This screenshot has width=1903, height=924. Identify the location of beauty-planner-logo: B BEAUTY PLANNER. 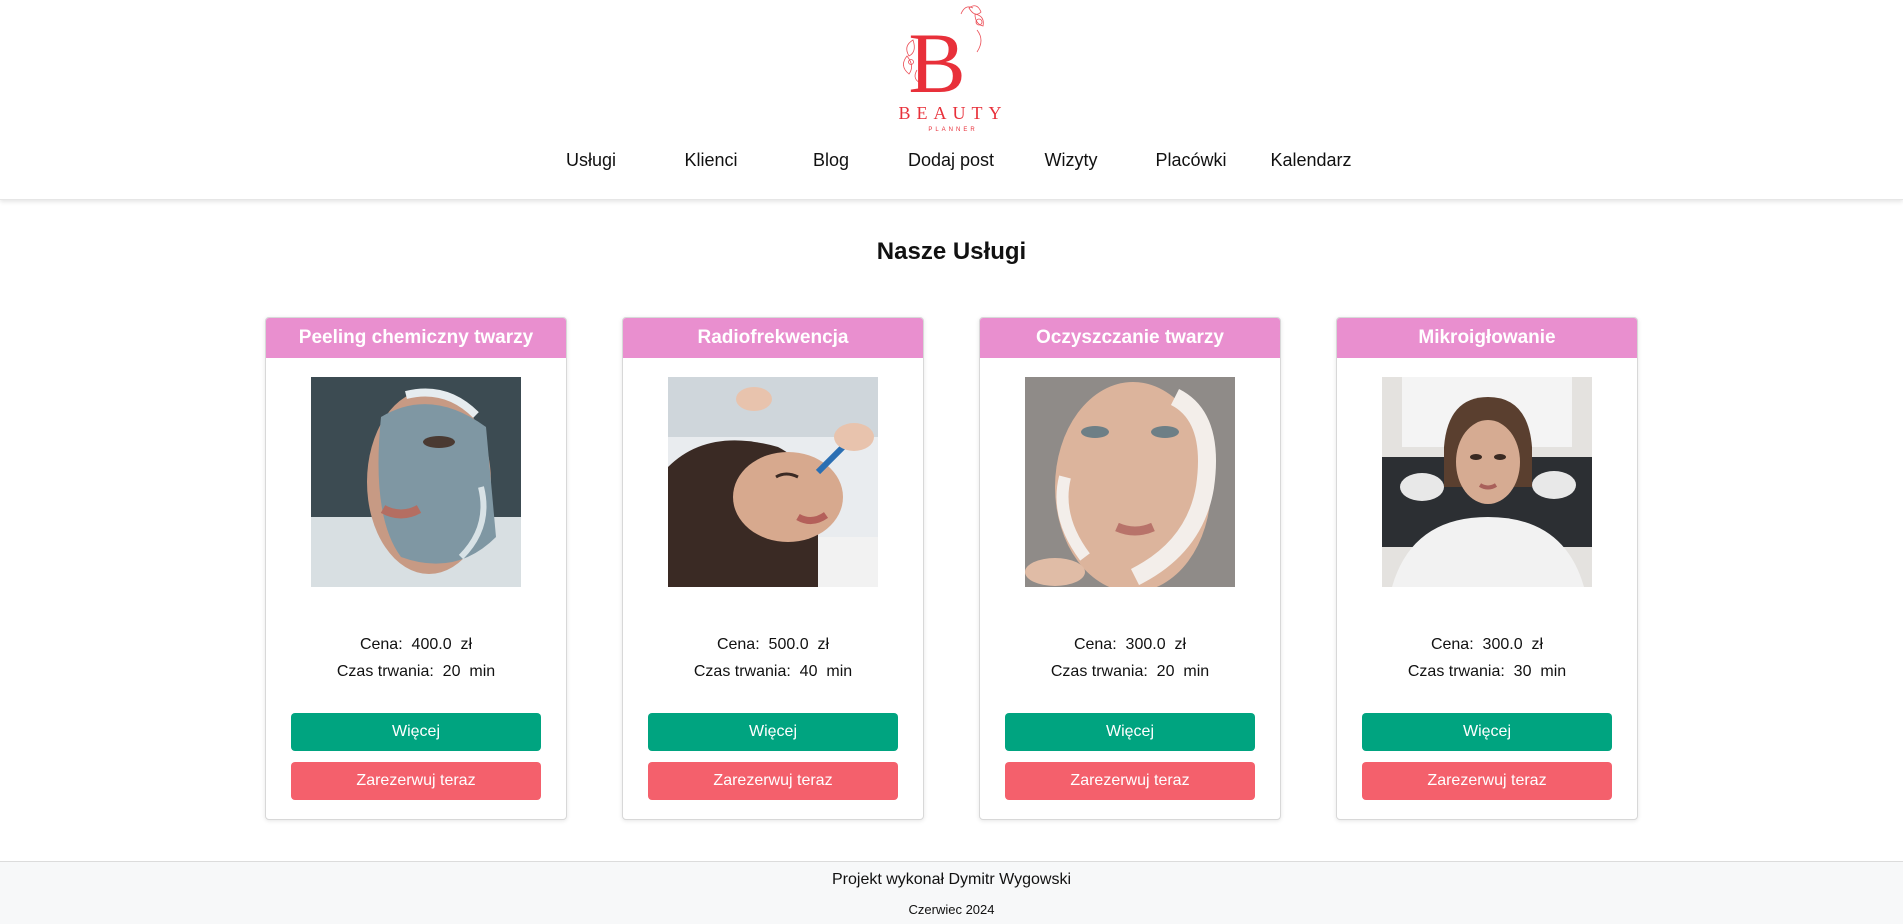
(951, 69).